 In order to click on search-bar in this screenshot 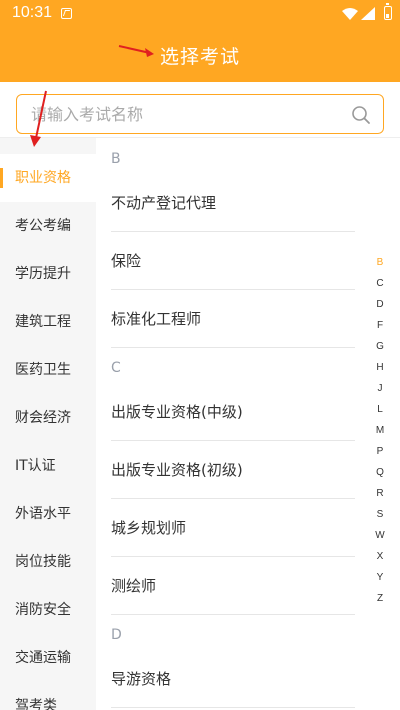, I will do `click(200, 110)`.